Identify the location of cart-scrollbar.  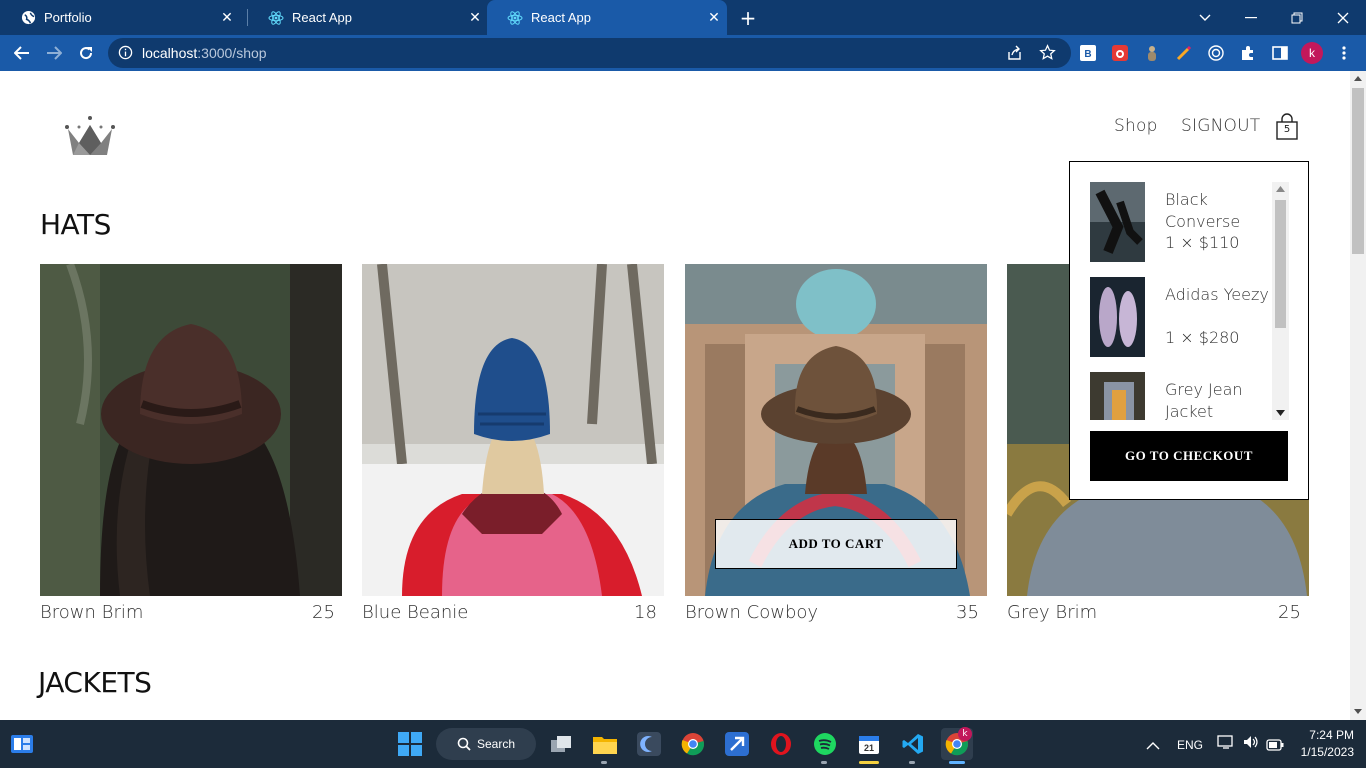
(1280, 301).